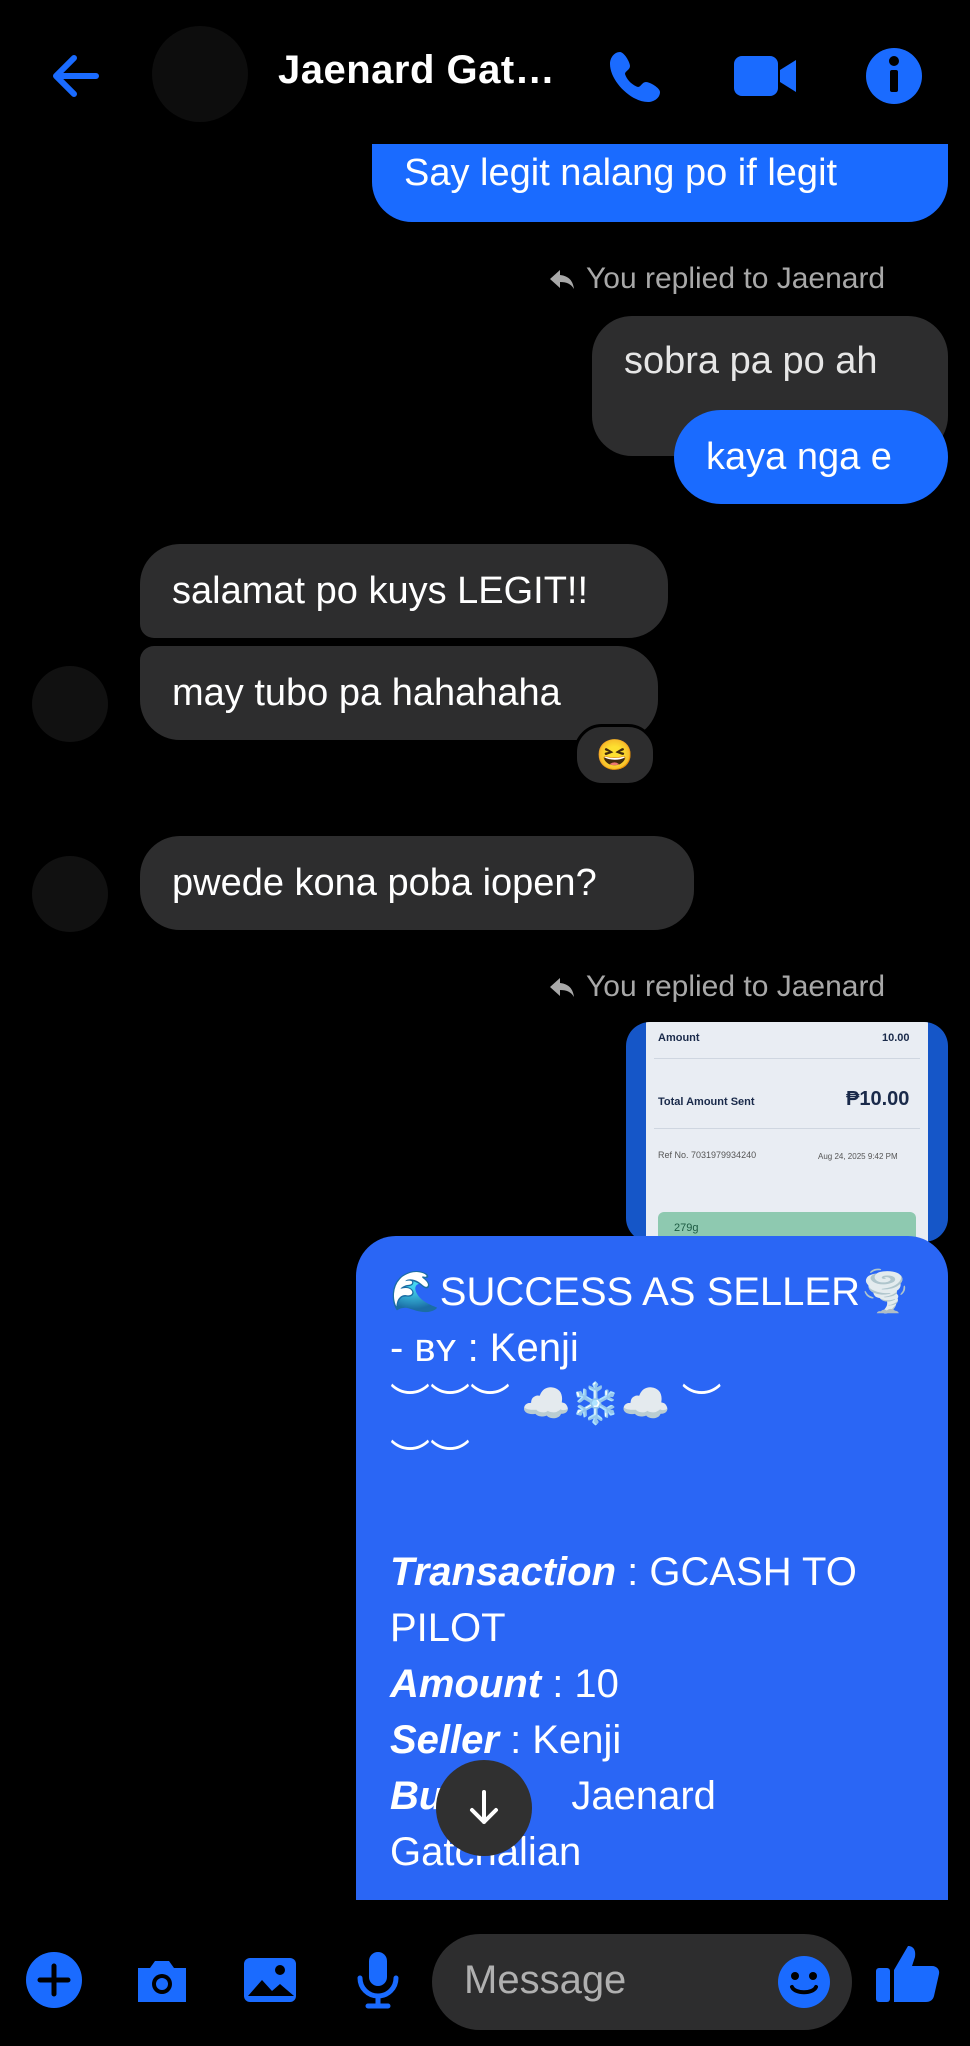  What do you see at coordinates (642, 1982) in the screenshot?
I see `message-input: Message` at bounding box center [642, 1982].